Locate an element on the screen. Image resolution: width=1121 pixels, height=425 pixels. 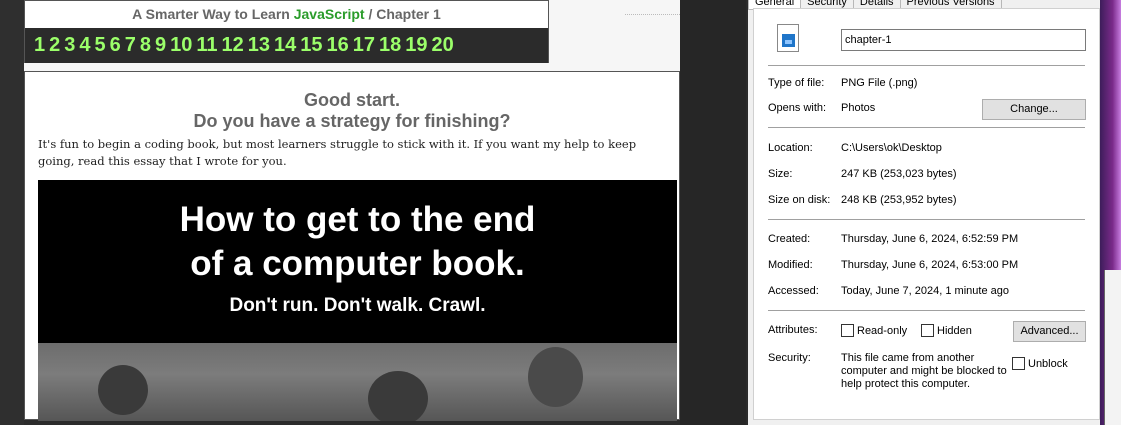
chapter-link: 16 is located at coordinates (338, 45).